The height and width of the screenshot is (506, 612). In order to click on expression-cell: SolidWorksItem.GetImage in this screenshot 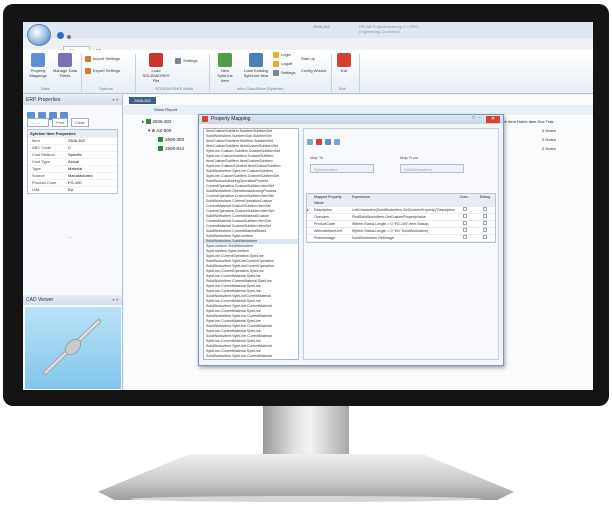, I will do `click(403, 238)`.